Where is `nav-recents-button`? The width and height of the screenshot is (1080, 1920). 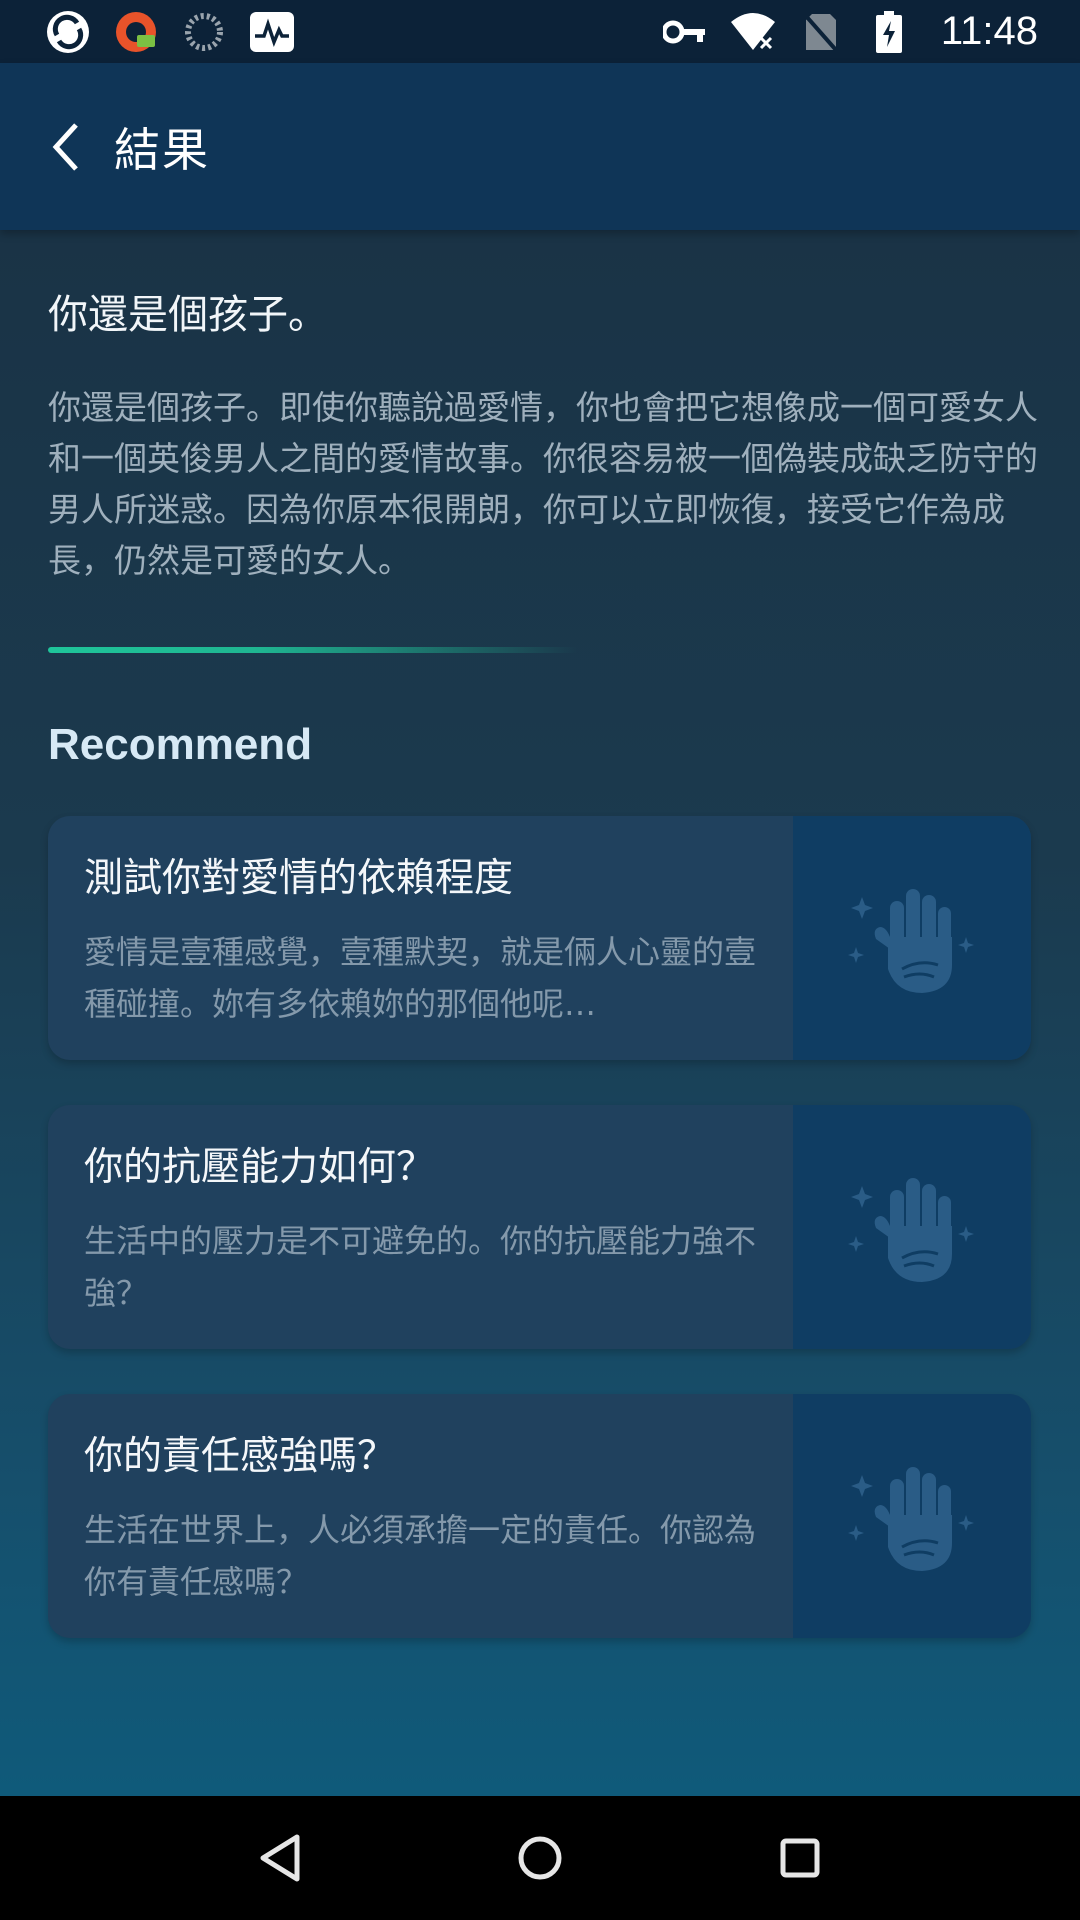 nav-recents-button is located at coordinates (800, 1858).